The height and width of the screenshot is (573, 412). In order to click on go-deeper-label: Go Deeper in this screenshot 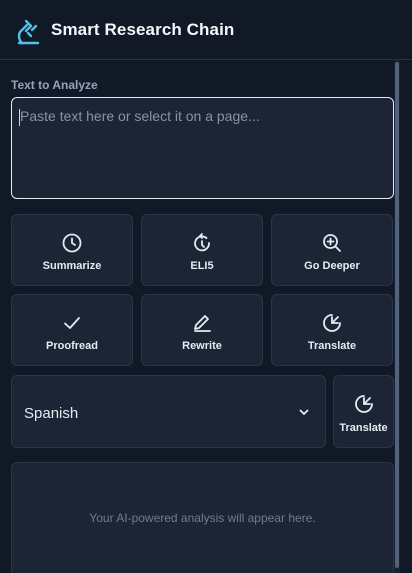, I will do `click(332, 266)`.